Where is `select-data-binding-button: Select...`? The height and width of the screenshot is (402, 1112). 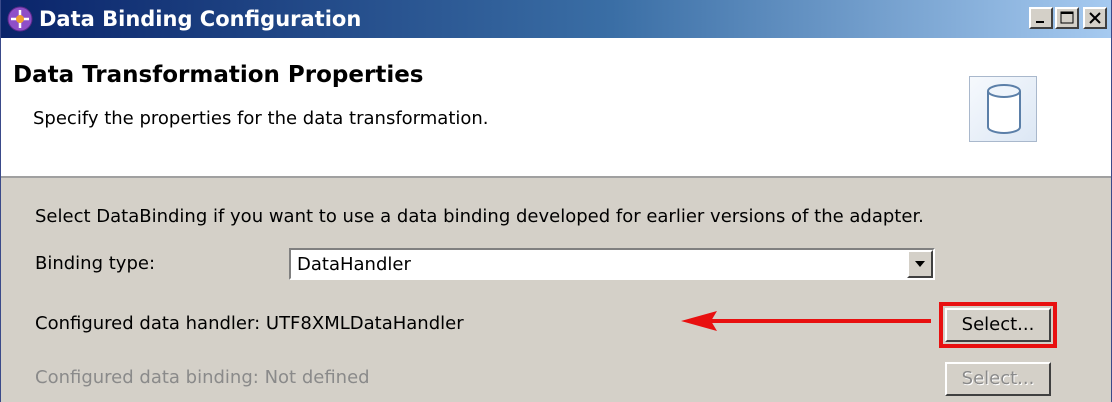
select-data-binding-button: Select... is located at coordinates (998, 379).